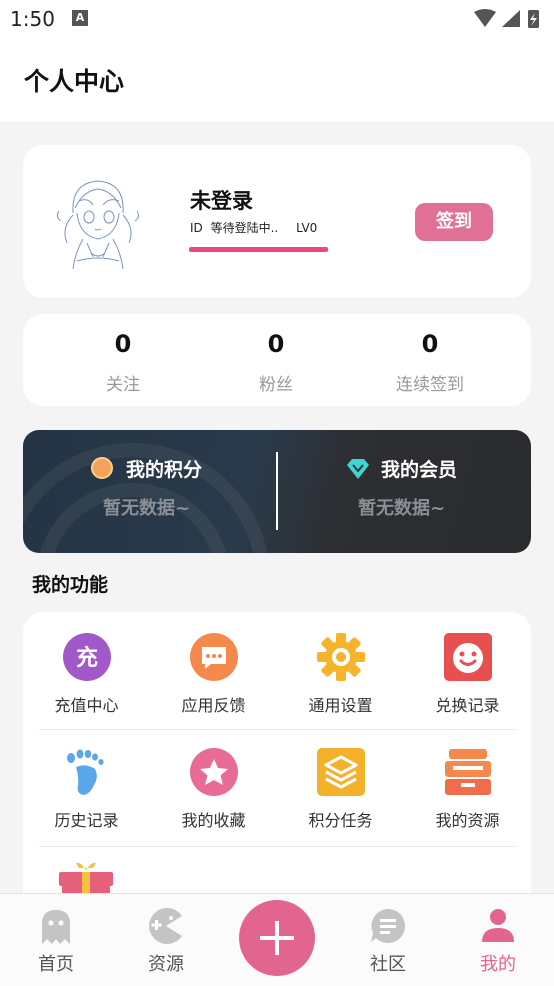 The height and width of the screenshot is (986, 554). Describe the element at coordinates (340, 820) in the screenshot. I see `func-label: 积分任务` at that location.